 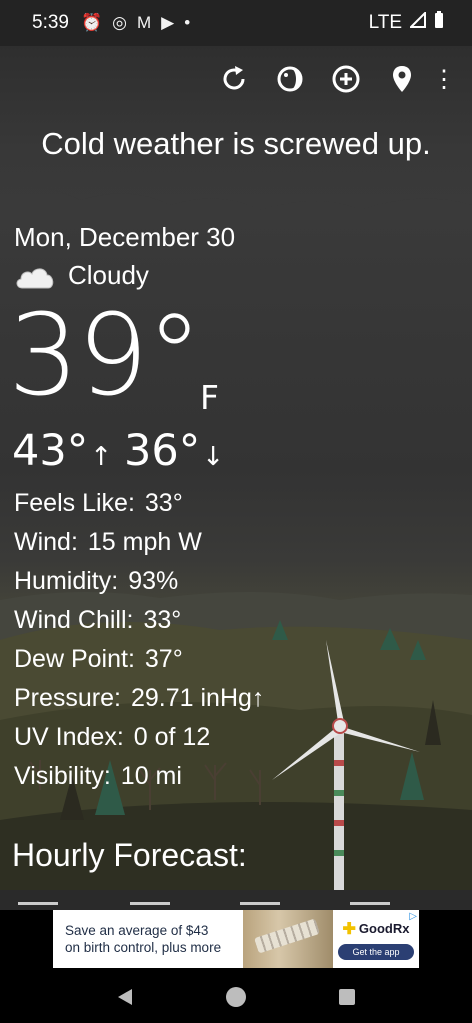 What do you see at coordinates (376, 951) in the screenshot?
I see `ad-cta-button: Get the app` at bounding box center [376, 951].